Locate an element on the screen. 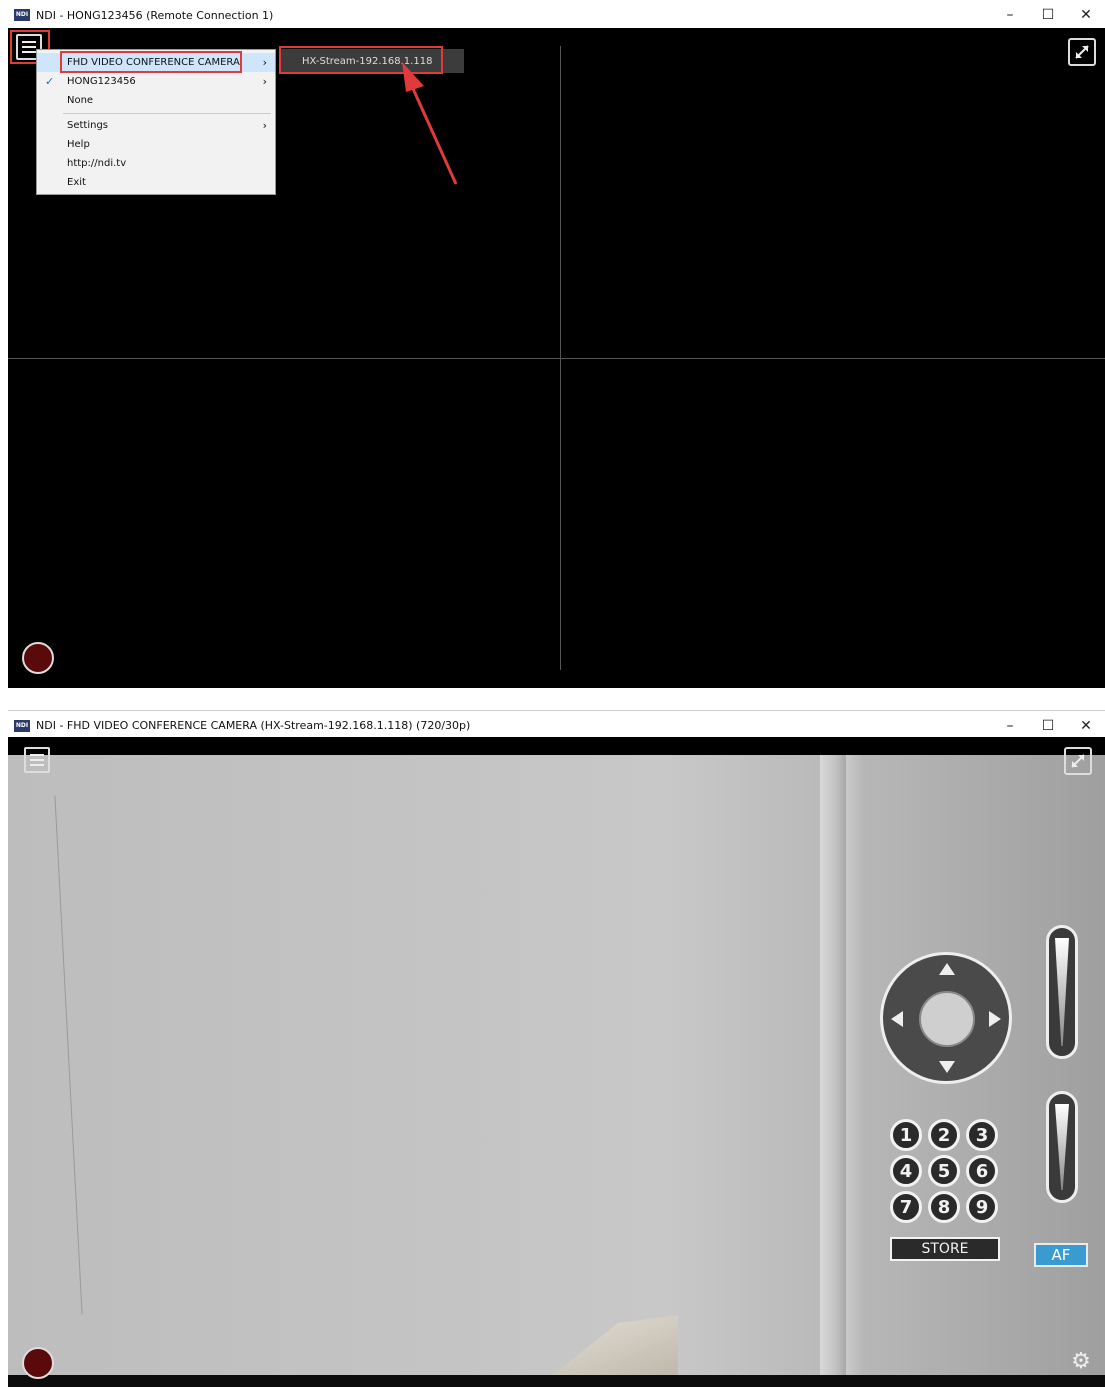 This screenshot has height=1387, width=1105. joystick-knob is located at coordinates (947, 1019).